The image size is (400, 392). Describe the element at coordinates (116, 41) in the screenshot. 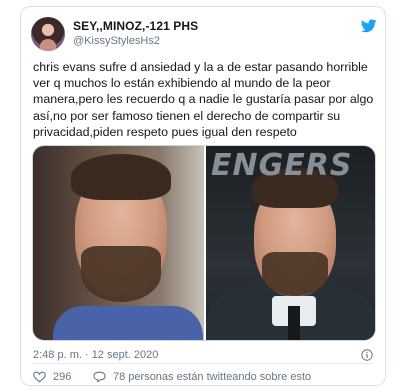

I see `user-handle: @KissyStylesHs2` at that location.